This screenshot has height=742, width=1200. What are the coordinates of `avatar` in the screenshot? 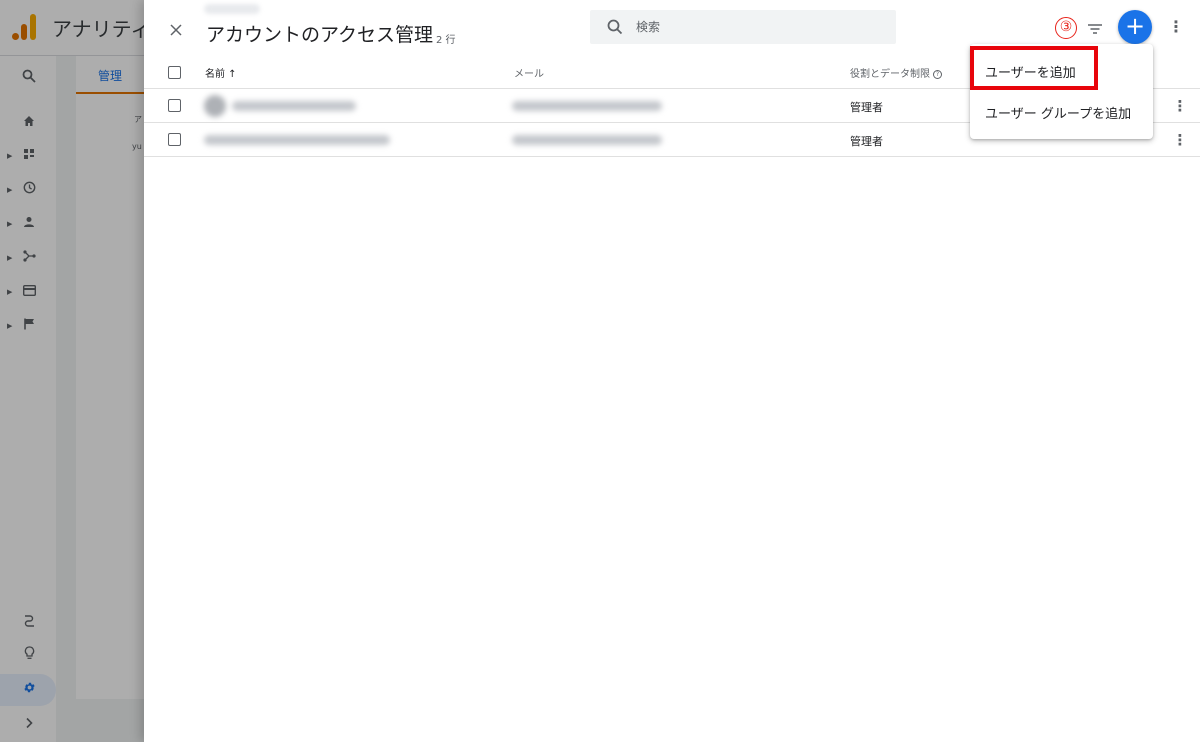 It's located at (215, 106).